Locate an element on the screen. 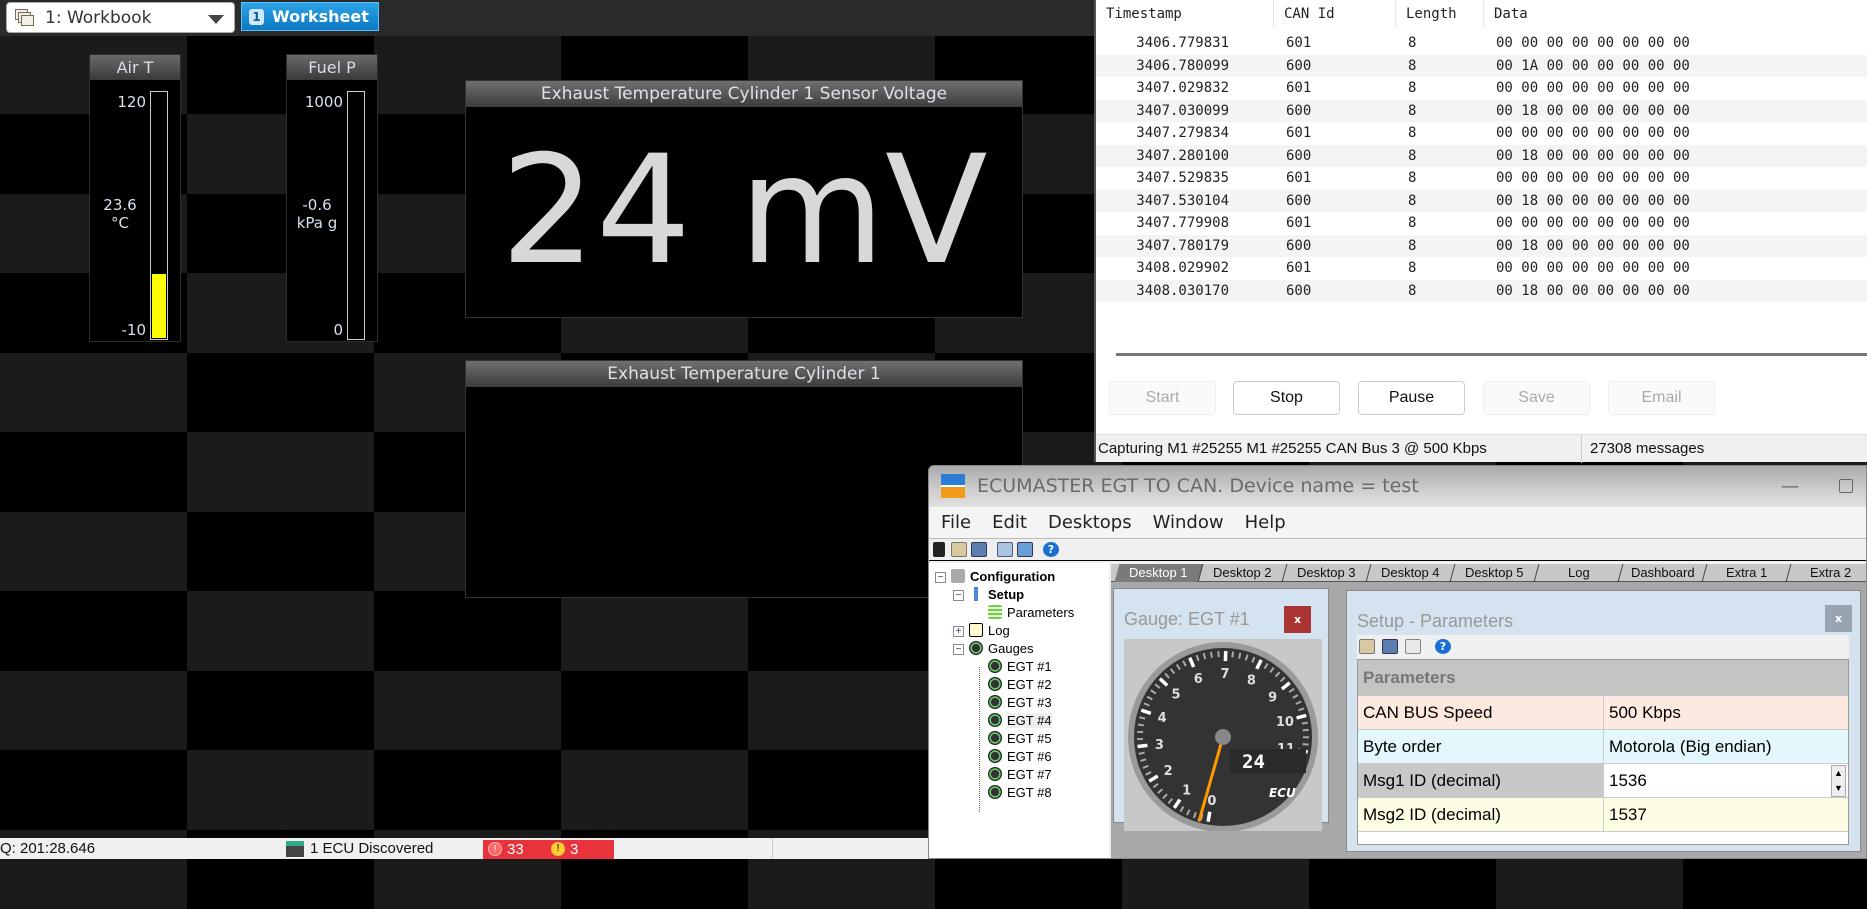  ecu-discovered: 1 ECU Discovered is located at coordinates (371, 848).